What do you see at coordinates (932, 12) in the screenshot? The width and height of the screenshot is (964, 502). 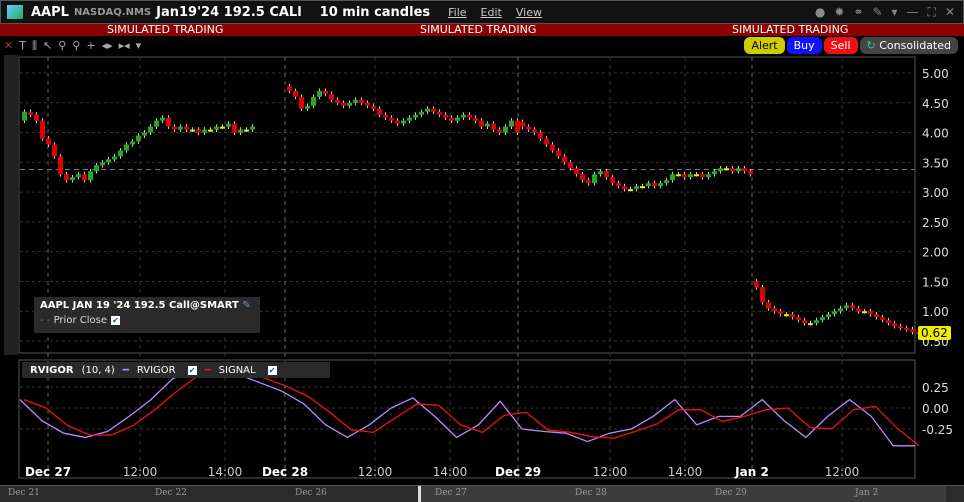 I see `maximize-icon: ⛶` at bounding box center [932, 12].